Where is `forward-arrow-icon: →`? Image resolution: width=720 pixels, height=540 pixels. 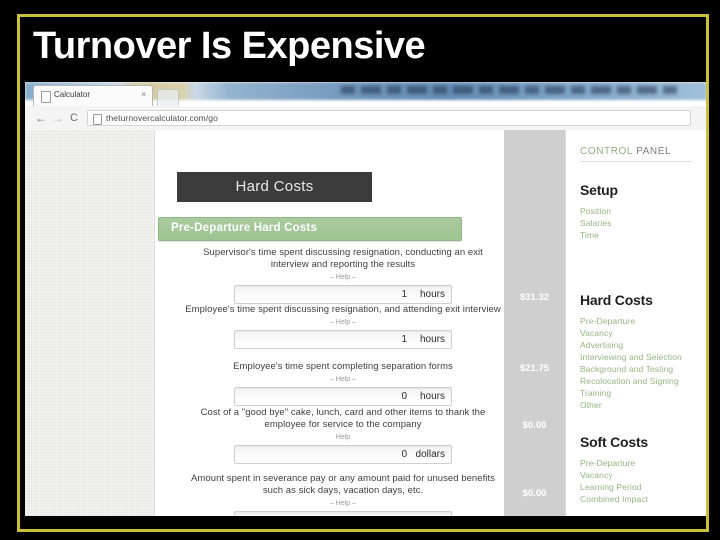 forward-arrow-icon: → is located at coordinates (58, 118).